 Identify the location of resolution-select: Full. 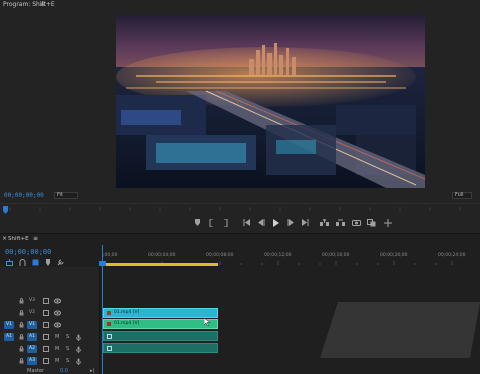
(462, 195).